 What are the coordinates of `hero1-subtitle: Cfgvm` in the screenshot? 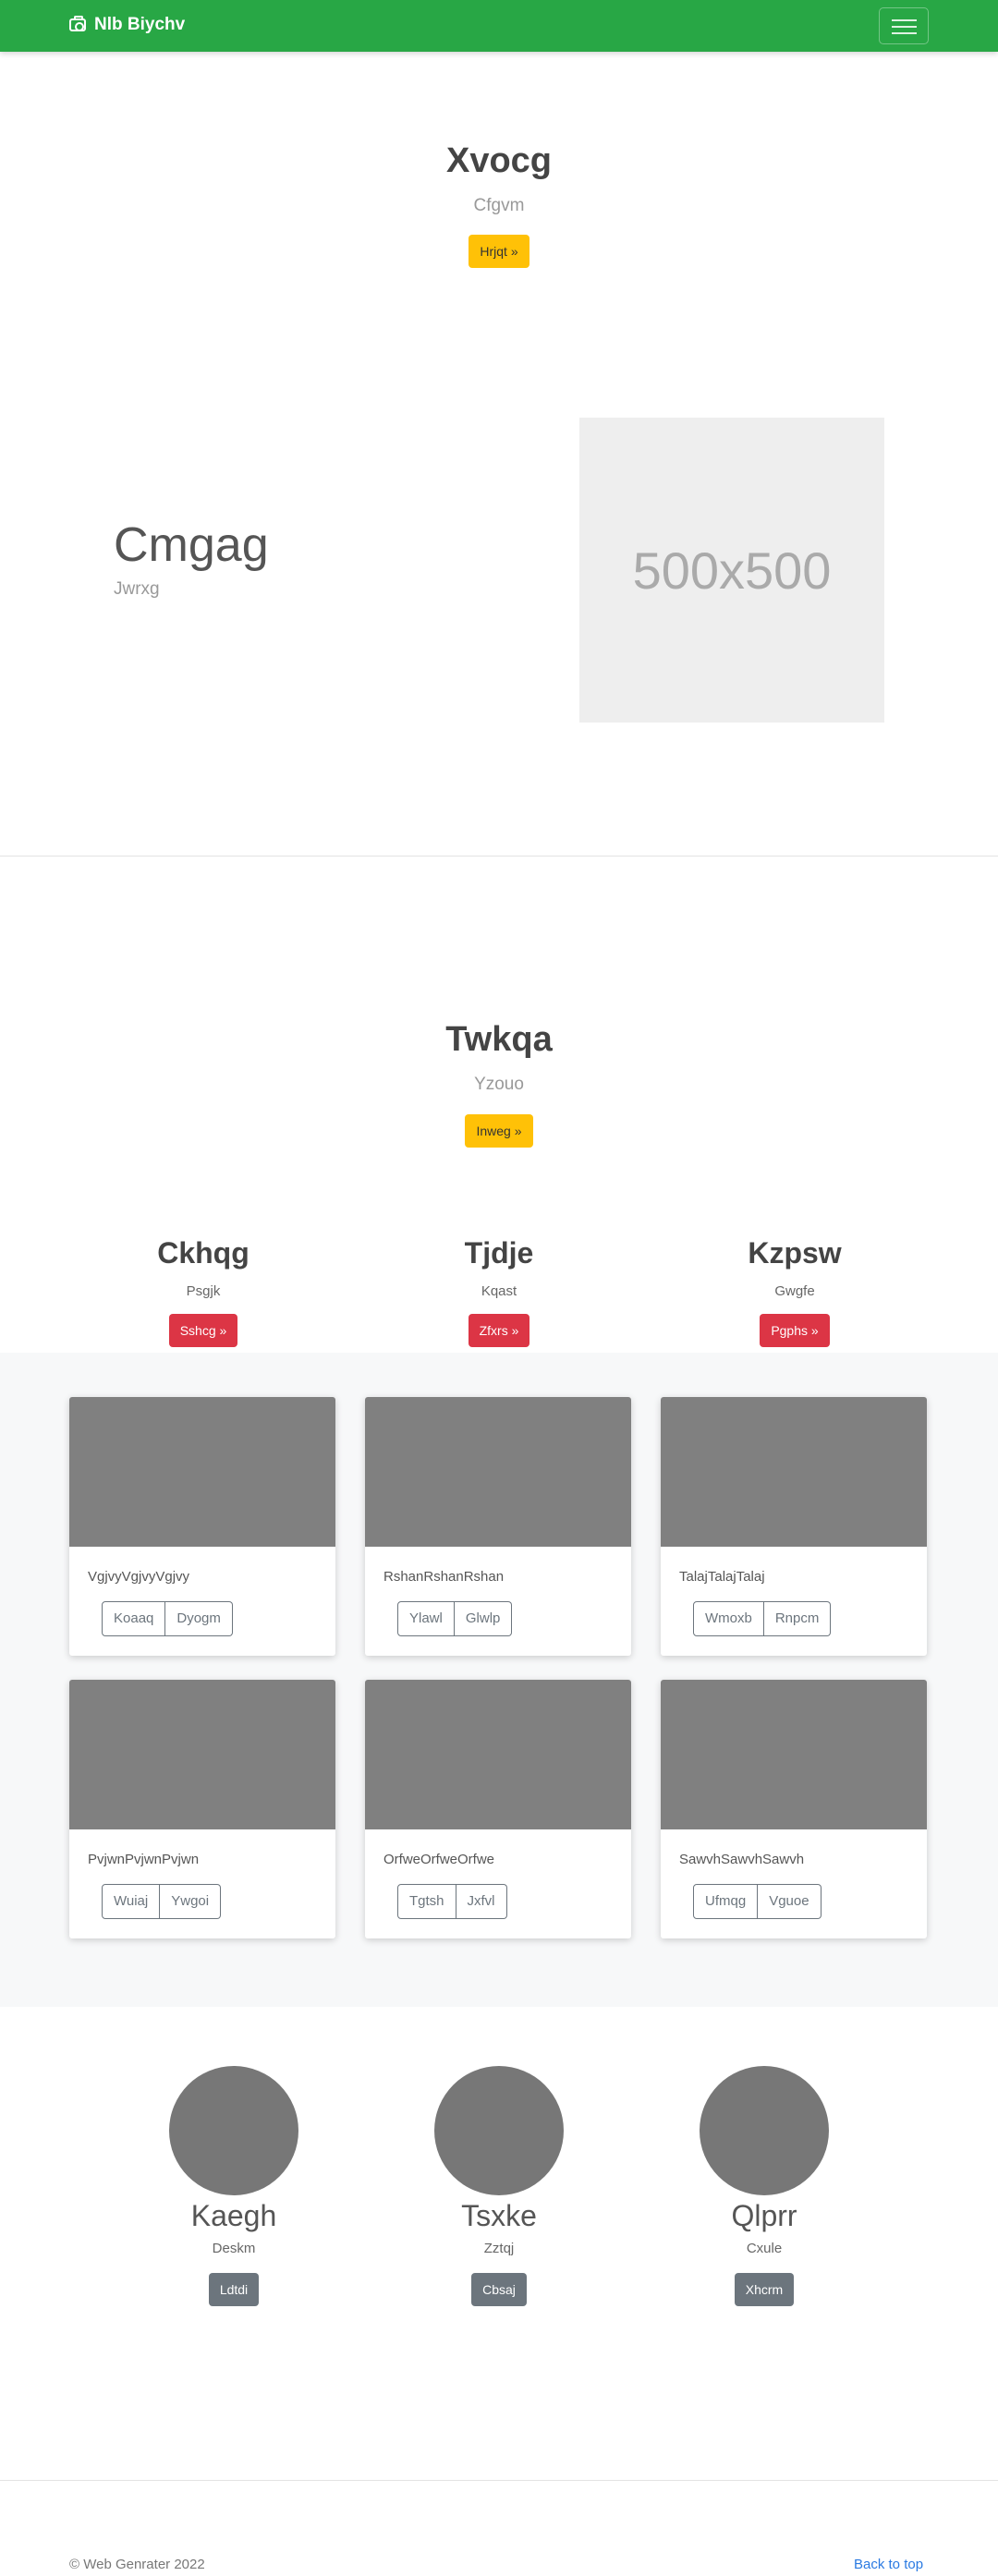 It's located at (499, 205).